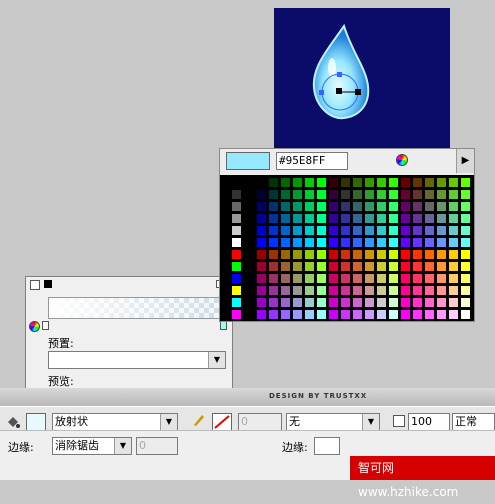  Describe the element at coordinates (13, 422) in the screenshot. I see `paint-bucket-icon` at that location.